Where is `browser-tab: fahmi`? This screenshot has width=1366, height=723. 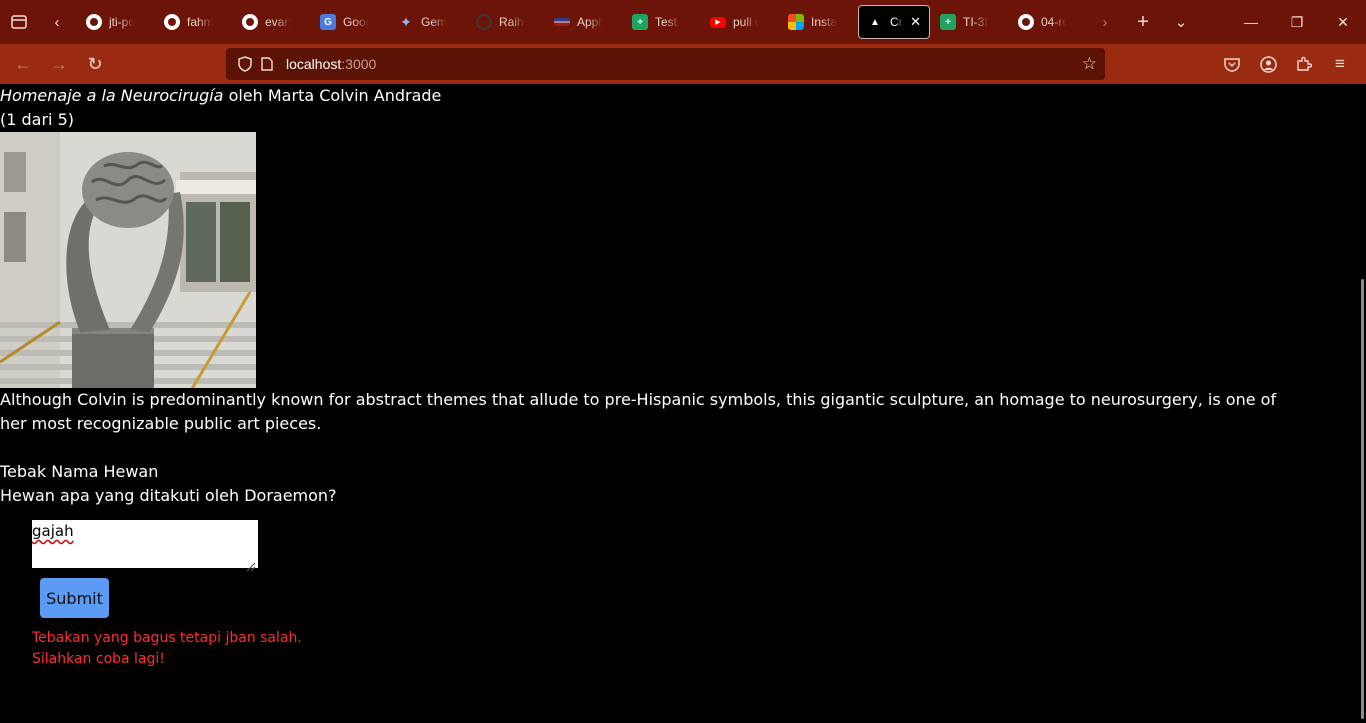 browser-tab: fahmi is located at coordinates (194, 22).